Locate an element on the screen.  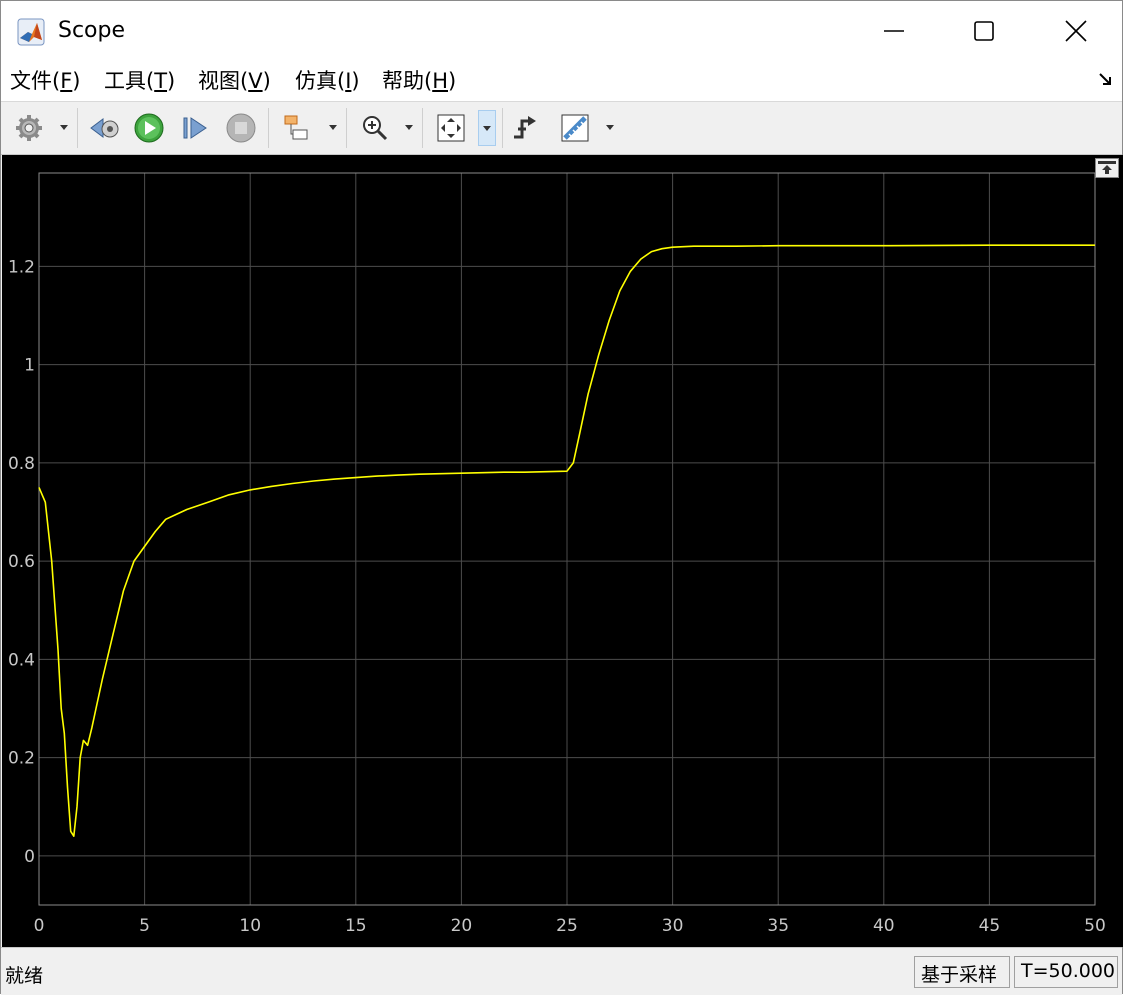
x-tick-label: 10 is located at coordinates (250, 926).